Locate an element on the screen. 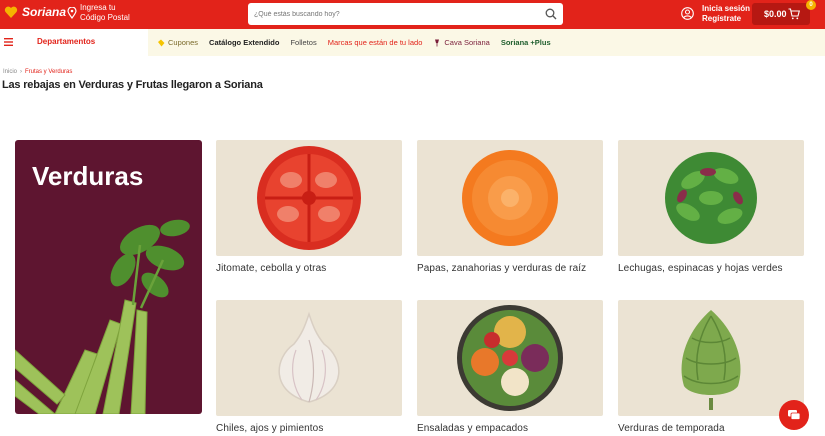 The height and width of the screenshot is (436, 825). nav-item-label: Catálogo Extendido is located at coordinates (244, 42).